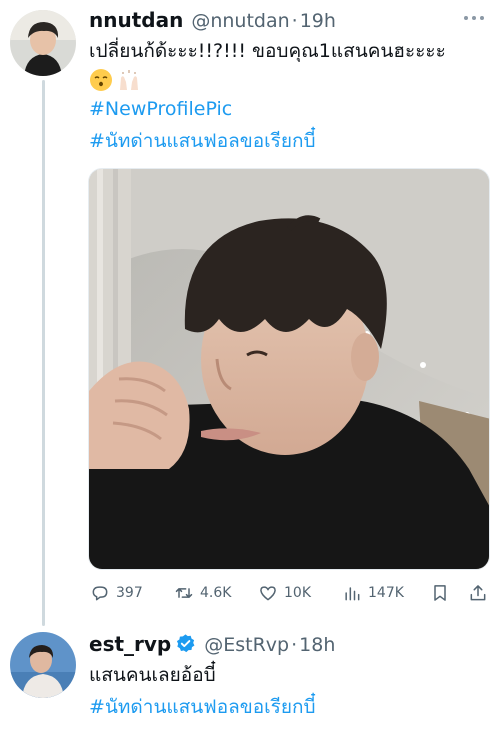 The image size is (500, 732). What do you see at coordinates (129, 593) in the screenshot?
I see `reply-count: 397` at bounding box center [129, 593].